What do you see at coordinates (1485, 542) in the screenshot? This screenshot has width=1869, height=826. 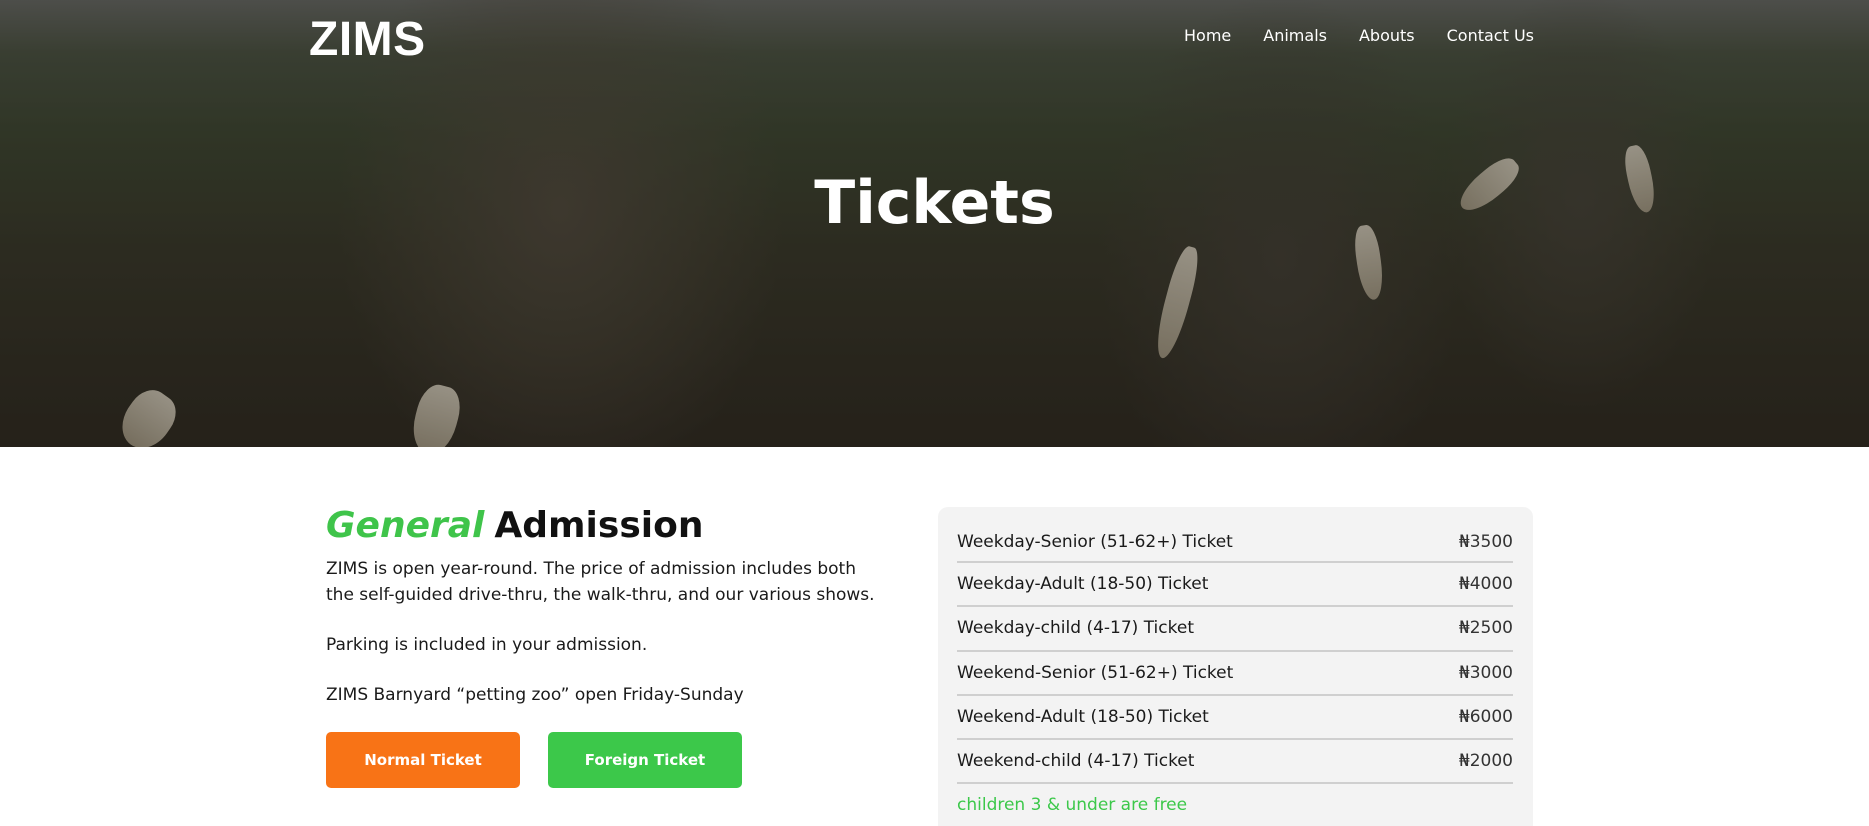 I see `ticket-price: ₦3500` at bounding box center [1485, 542].